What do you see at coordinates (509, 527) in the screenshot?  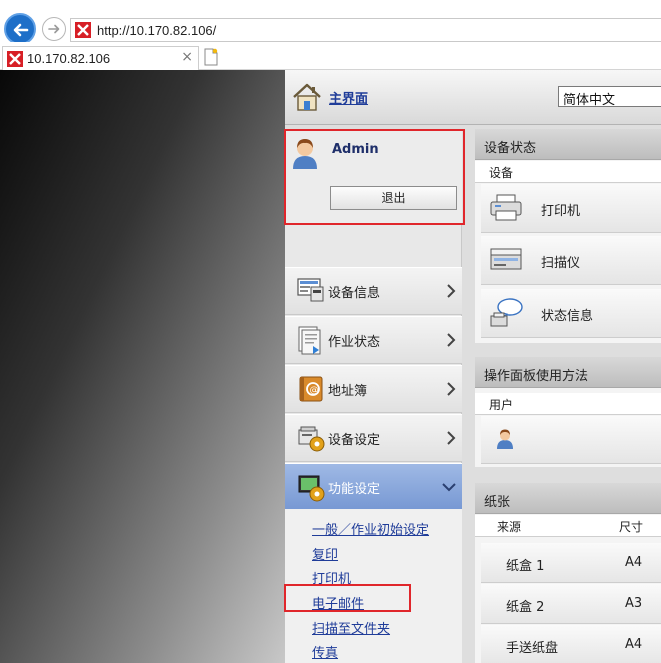 I see `paper-col-source: 来源` at bounding box center [509, 527].